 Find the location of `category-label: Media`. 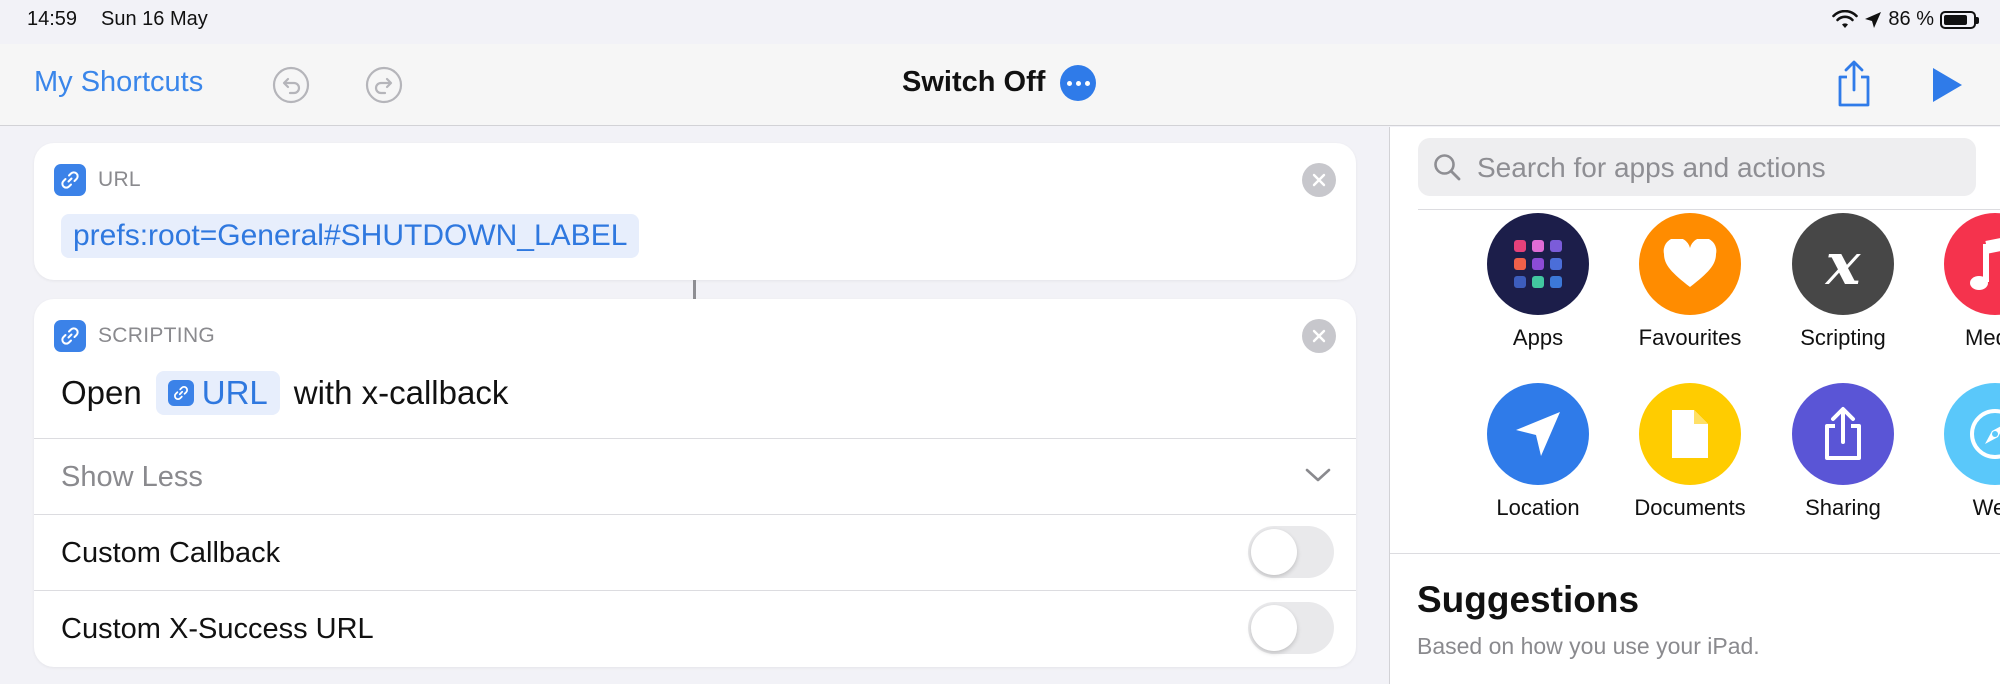

category-label: Media is located at coordinates (1982, 337).